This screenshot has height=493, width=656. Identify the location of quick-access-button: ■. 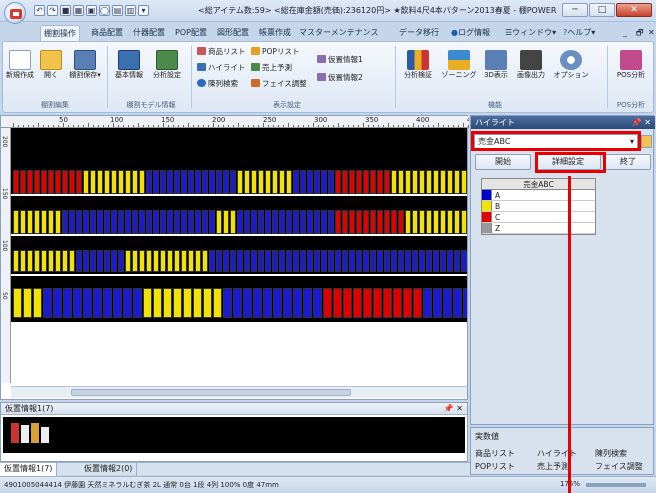
(65, 10).